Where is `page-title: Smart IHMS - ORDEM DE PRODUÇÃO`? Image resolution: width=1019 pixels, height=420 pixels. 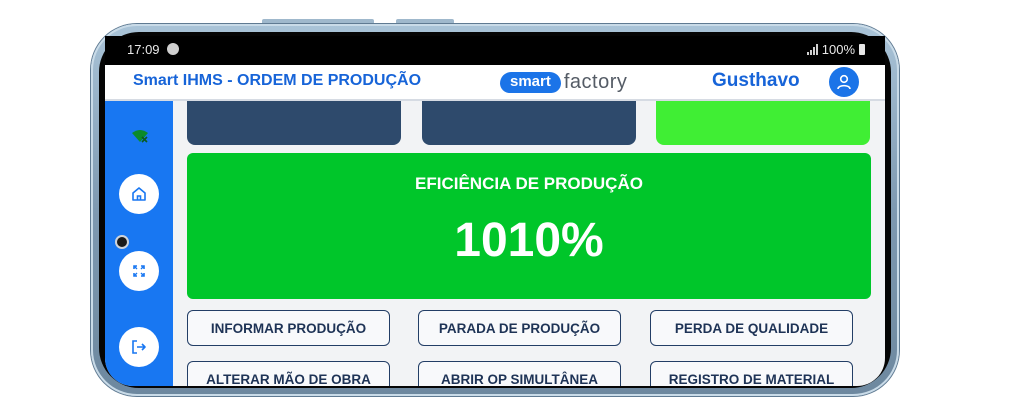 page-title: Smart IHMS - ORDEM DE PRODUÇÃO is located at coordinates (277, 80).